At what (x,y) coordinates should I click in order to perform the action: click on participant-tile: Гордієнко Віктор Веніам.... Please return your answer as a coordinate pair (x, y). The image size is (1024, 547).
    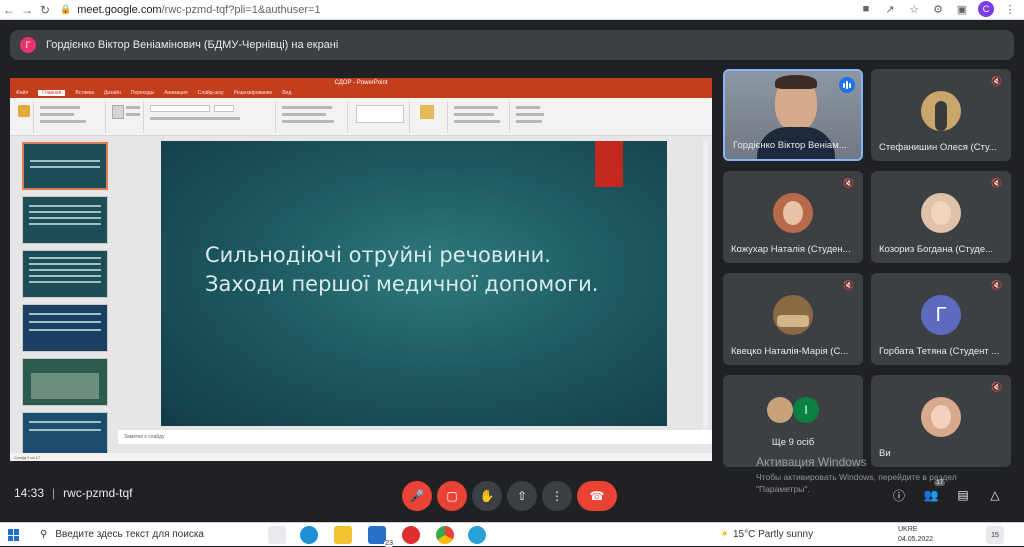
    Looking at the image, I should click on (793, 115).